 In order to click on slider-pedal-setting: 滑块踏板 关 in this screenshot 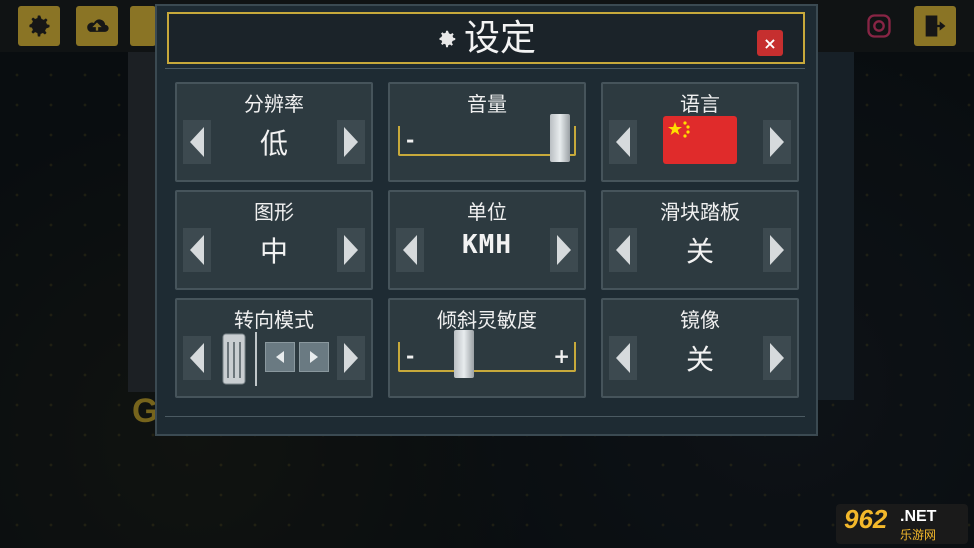, I will do `click(700, 240)`.